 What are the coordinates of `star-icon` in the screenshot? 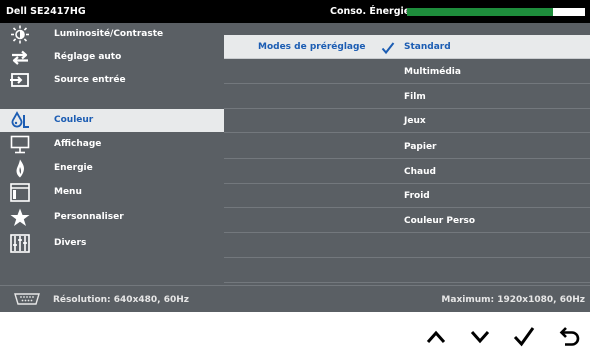 It's located at (20, 217).